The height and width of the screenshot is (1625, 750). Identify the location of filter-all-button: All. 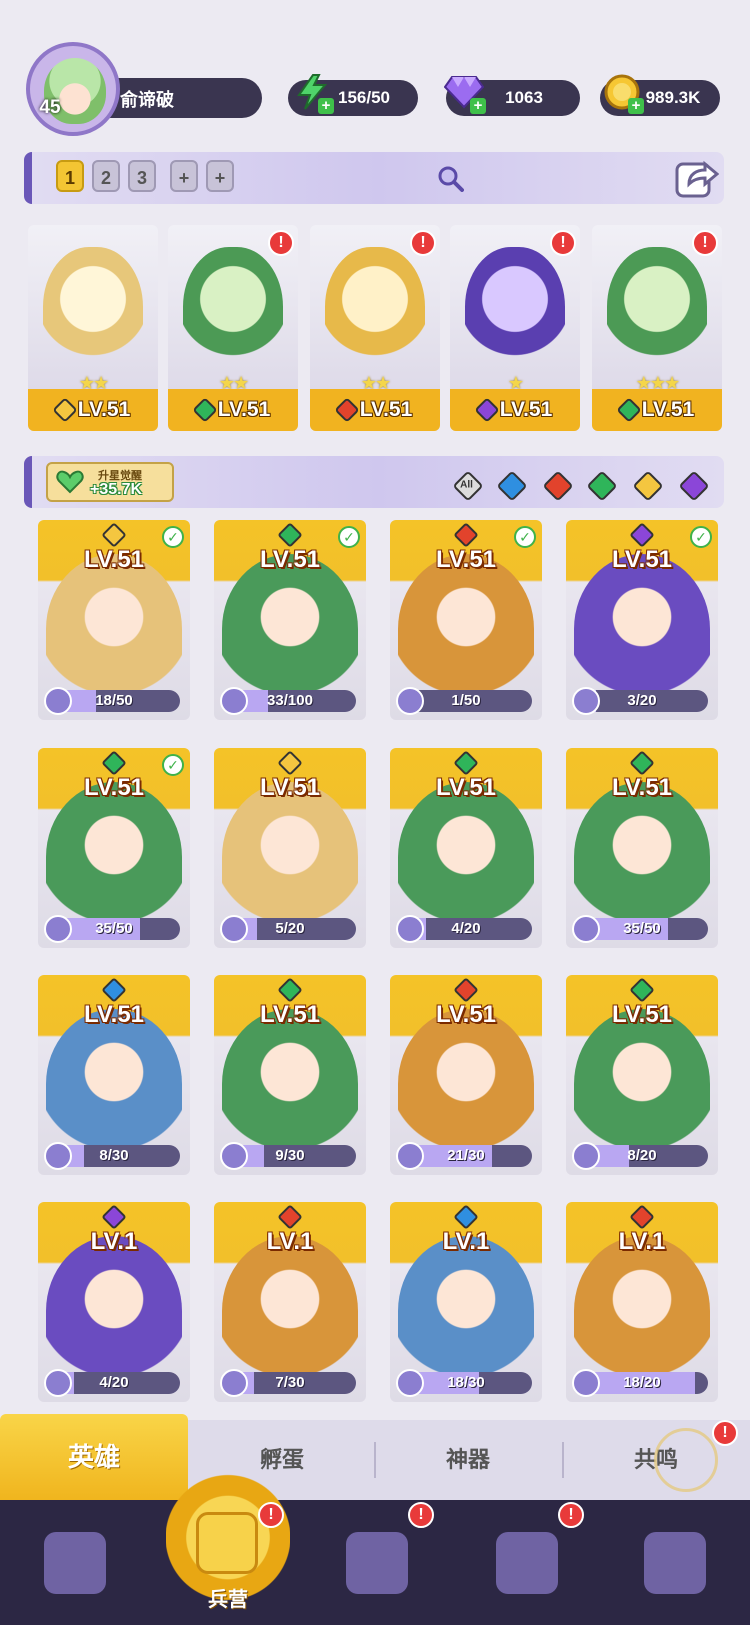
(468, 486).